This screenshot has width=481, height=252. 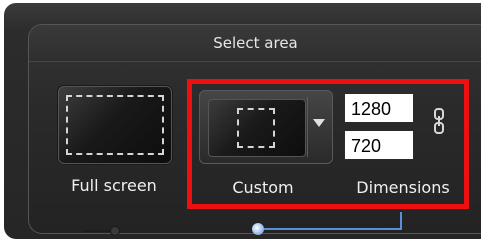 What do you see at coordinates (115, 231) in the screenshot?
I see `slider-node-left` at bounding box center [115, 231].